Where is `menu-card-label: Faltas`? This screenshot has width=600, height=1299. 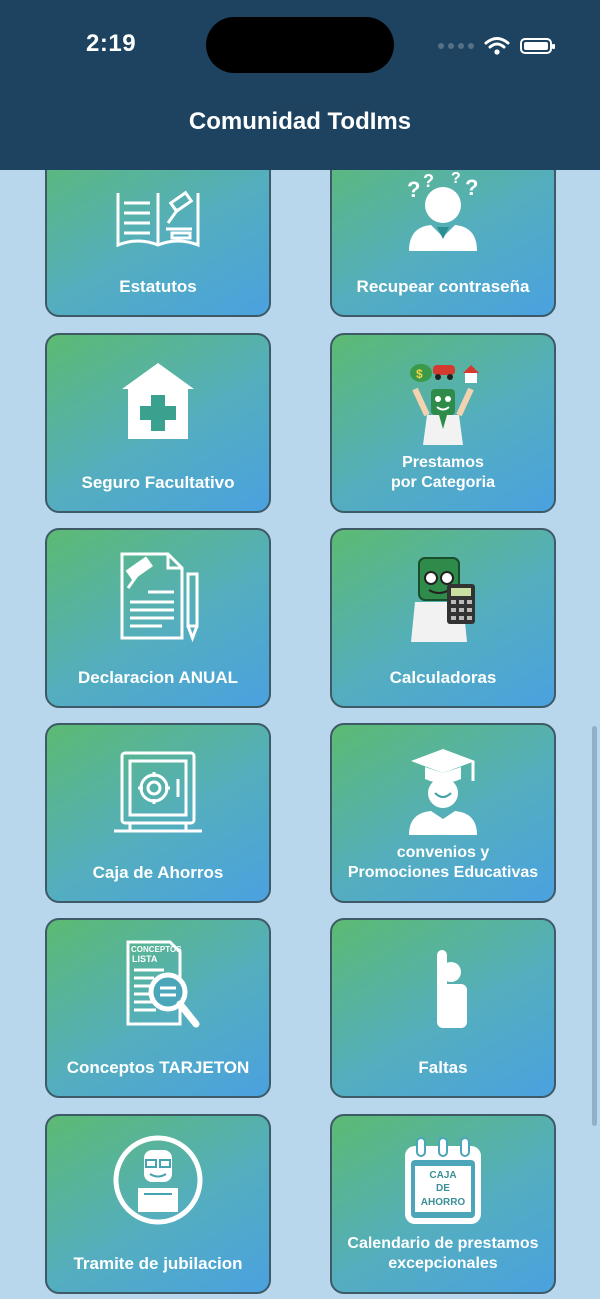
menu-card-label: Faltas is located at coordinates (443, 1067).